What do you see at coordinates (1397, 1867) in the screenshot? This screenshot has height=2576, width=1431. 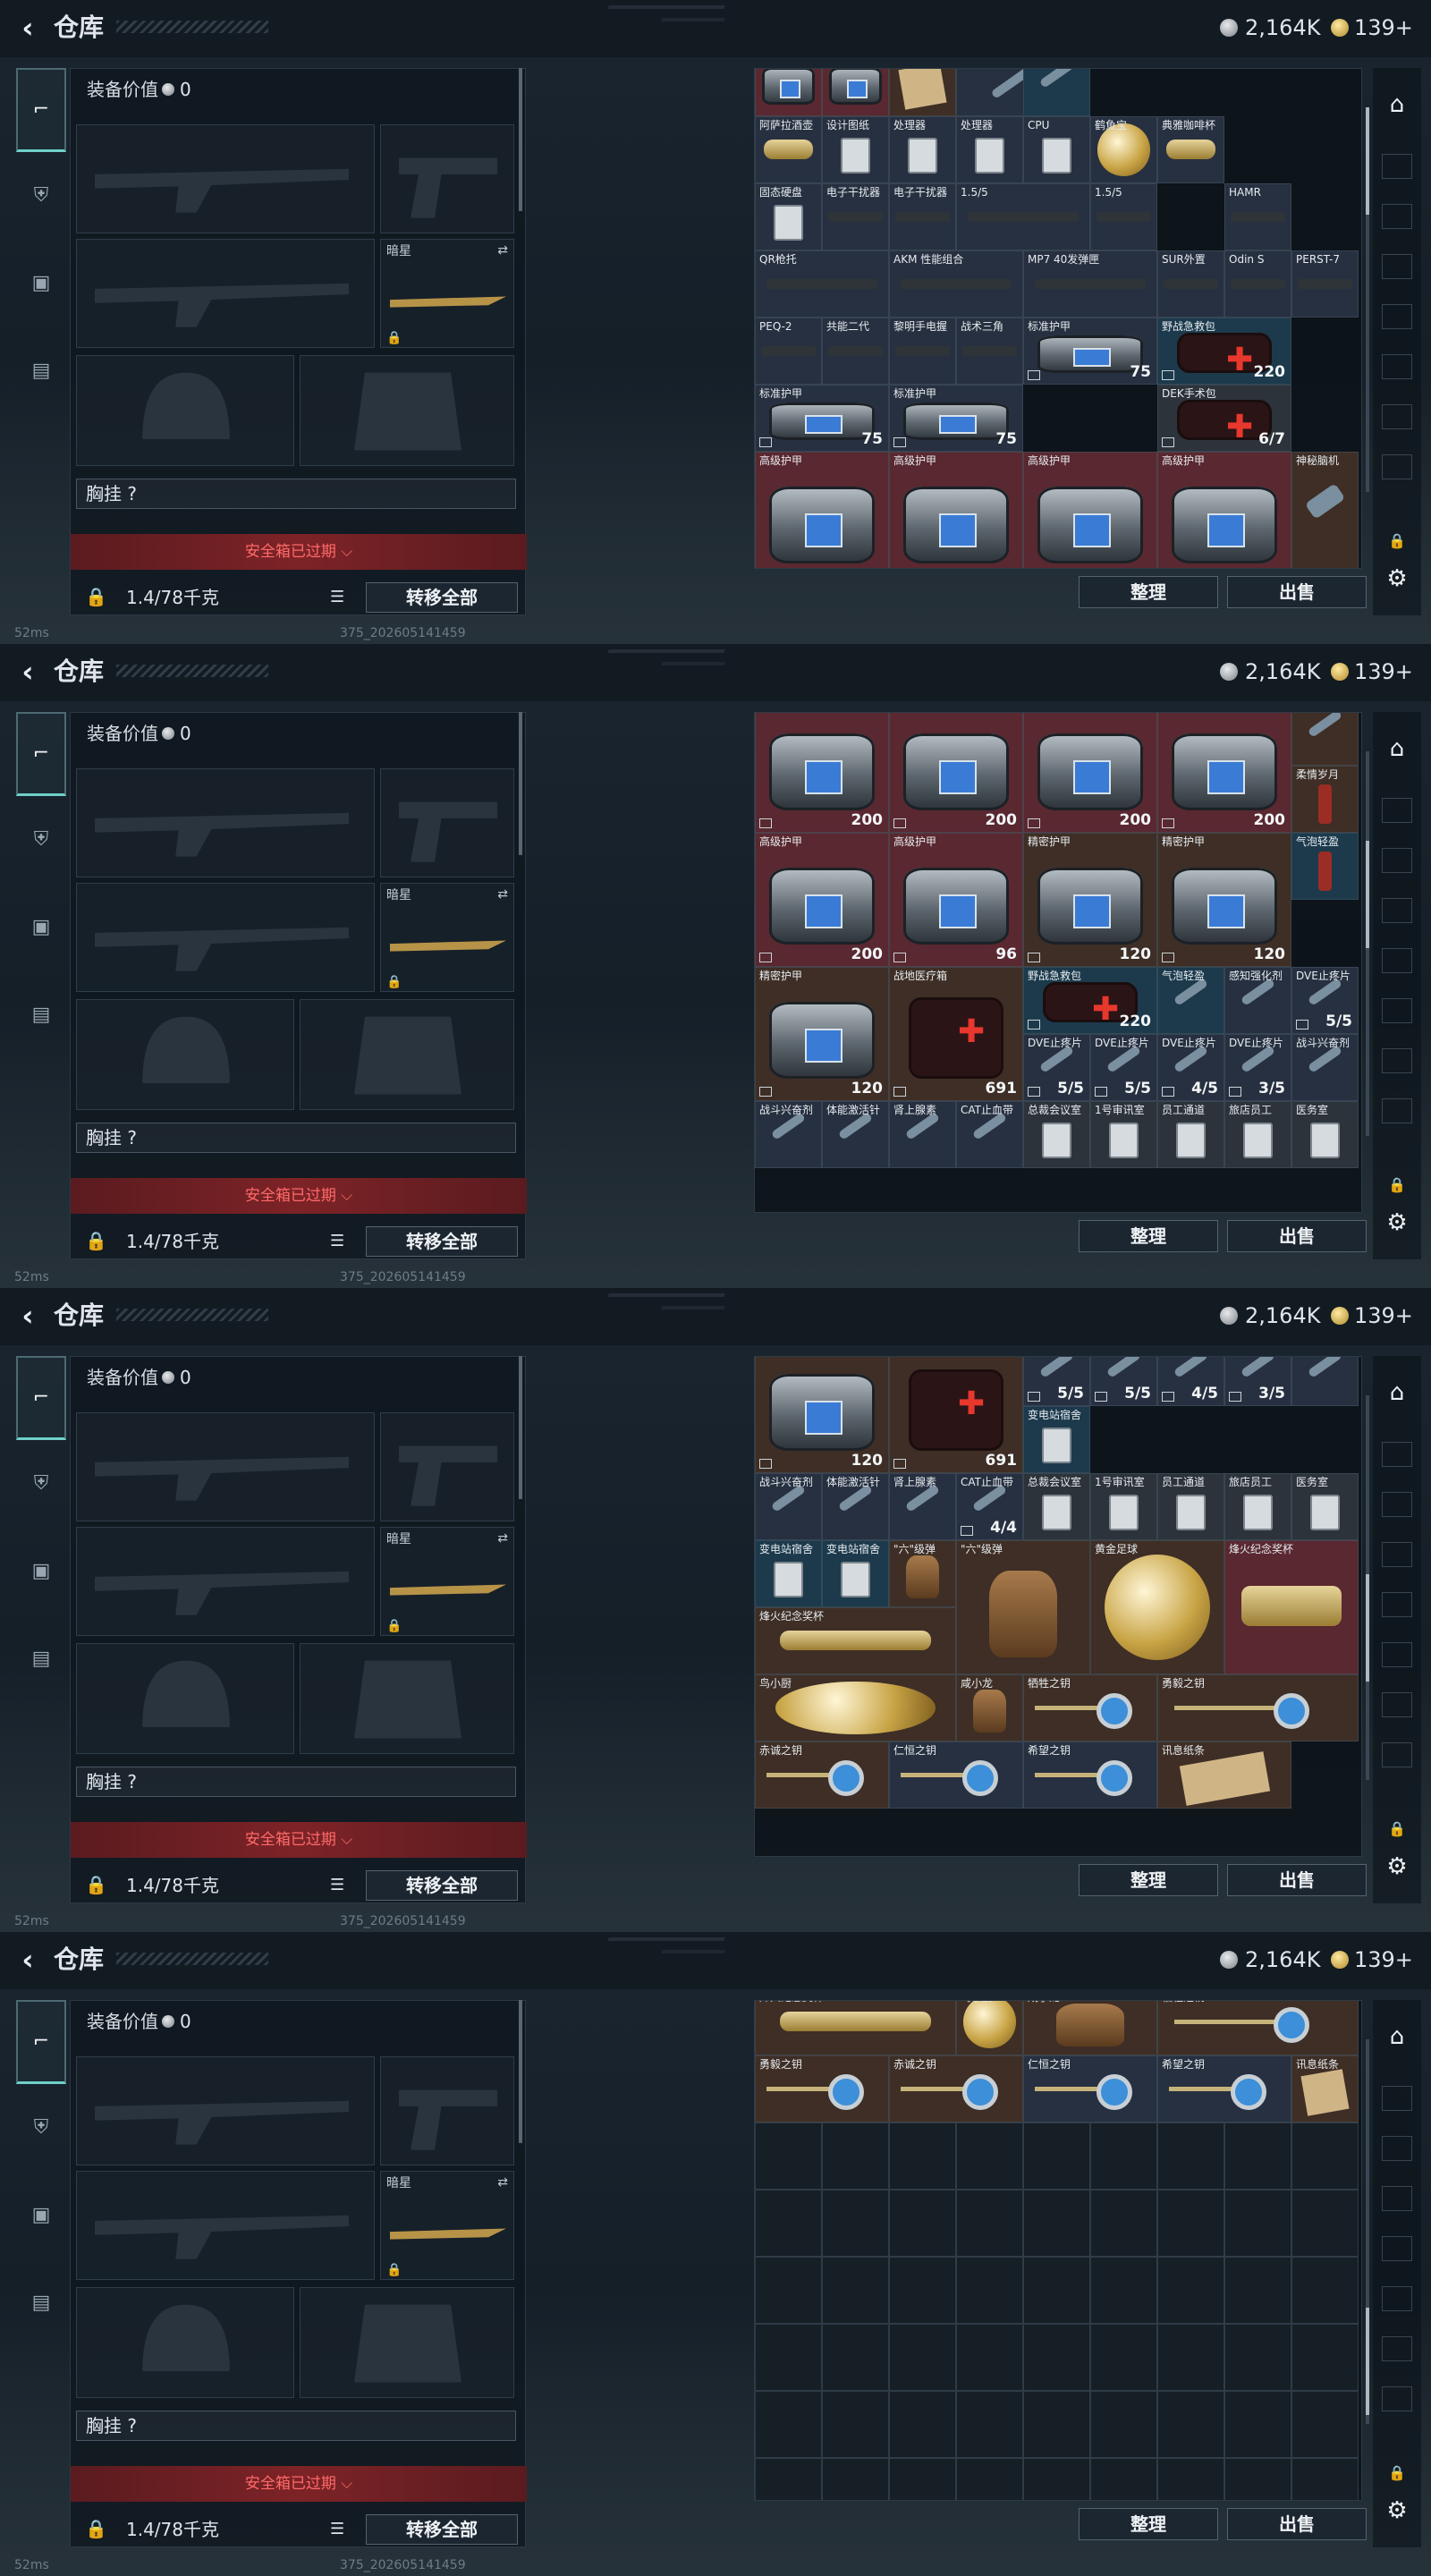 I see `gear-icon: ⚙` at bounding box center [1397, 1867].